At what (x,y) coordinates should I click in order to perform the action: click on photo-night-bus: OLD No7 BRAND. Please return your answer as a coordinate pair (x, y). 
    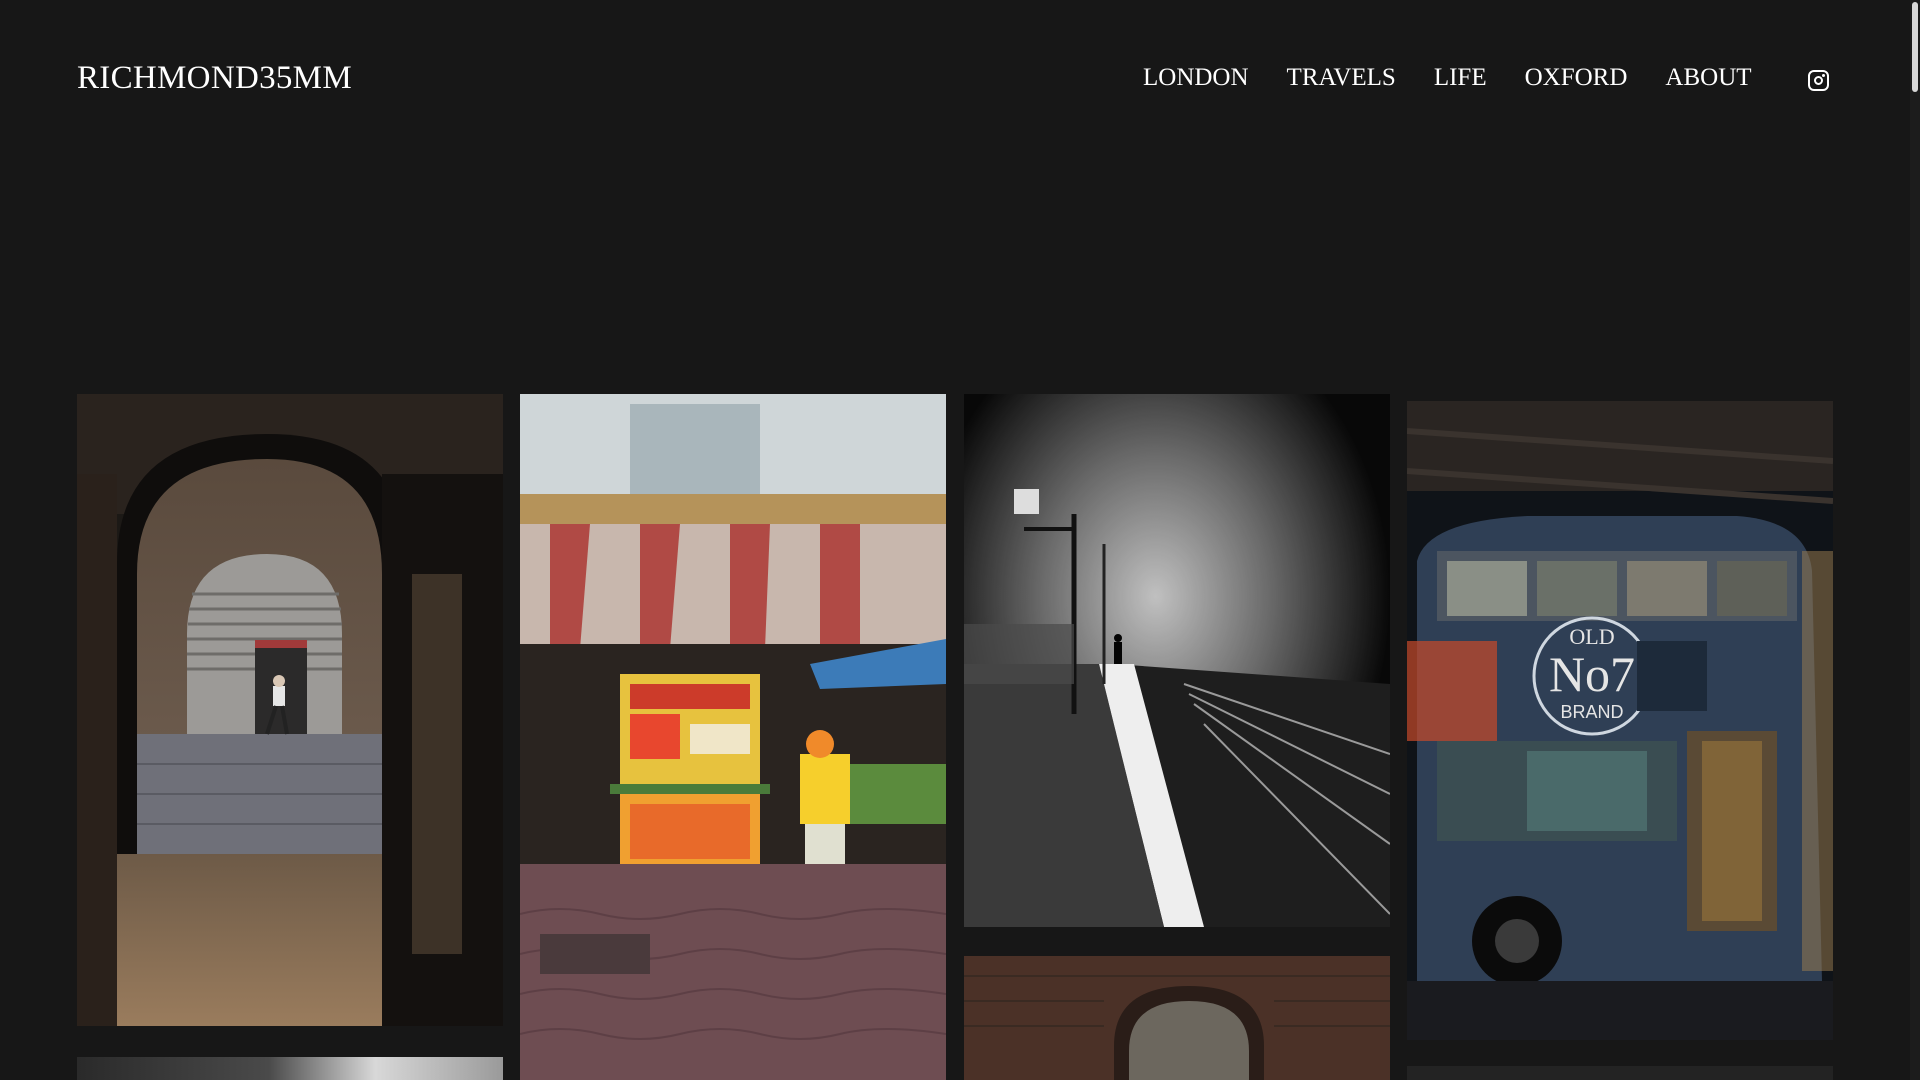
    Looking at the image, I should click on (1620, 720).